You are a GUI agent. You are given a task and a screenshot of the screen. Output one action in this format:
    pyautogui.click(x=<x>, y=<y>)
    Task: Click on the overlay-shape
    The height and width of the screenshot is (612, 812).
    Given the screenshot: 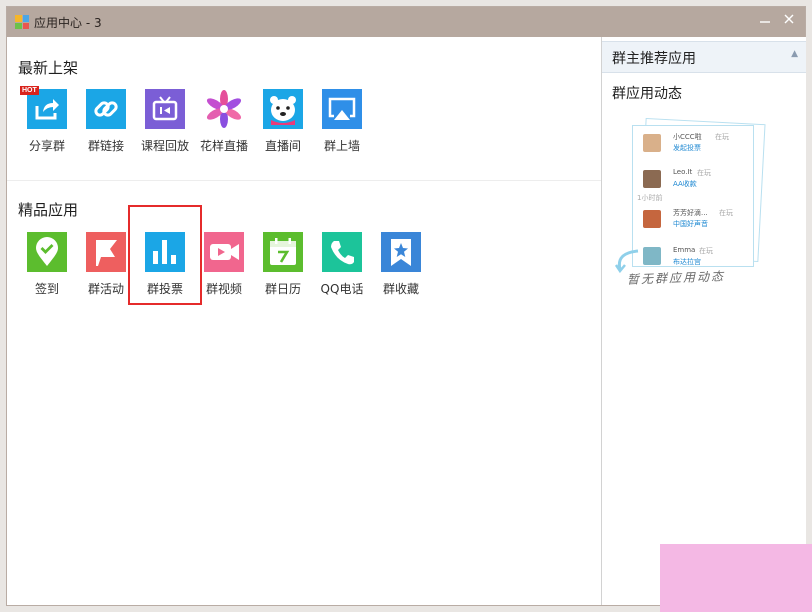 What is the action you would take?
    pyautogui.click(x=736, y=578)
    